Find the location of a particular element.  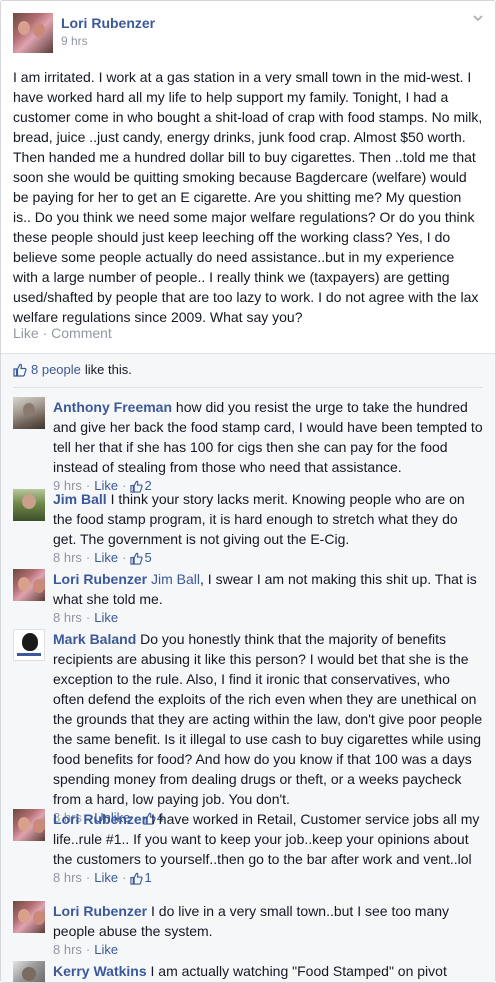

divider is located at coordinates (248, 387).